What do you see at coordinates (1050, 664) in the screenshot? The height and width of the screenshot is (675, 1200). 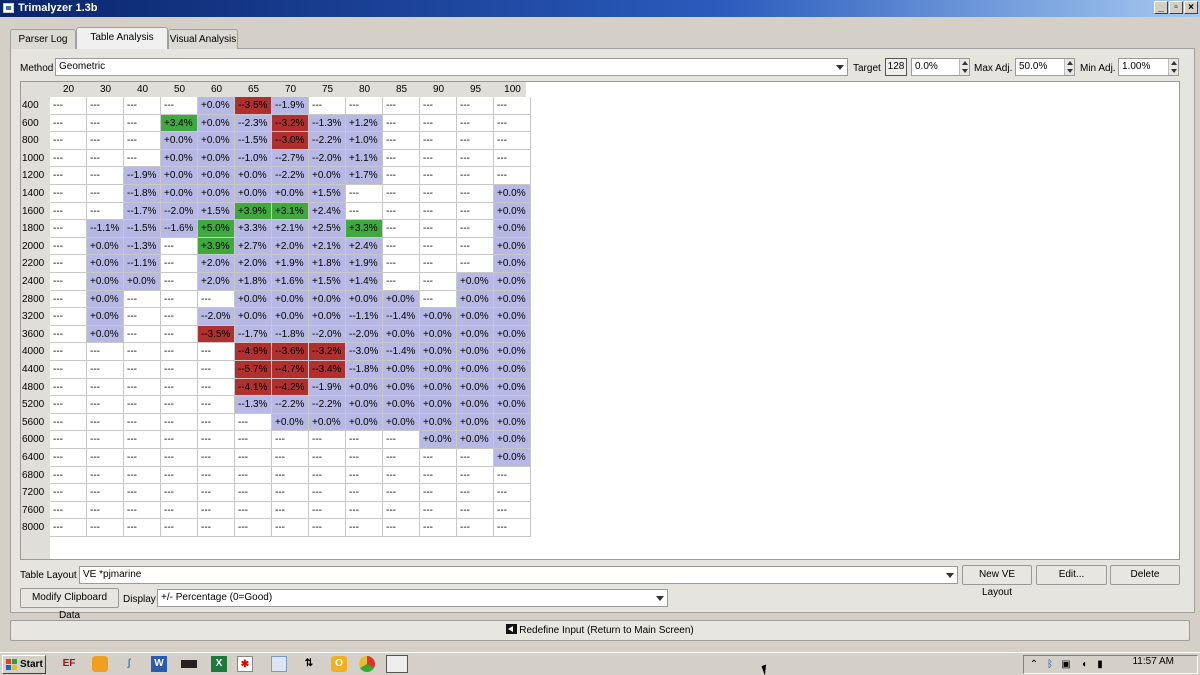 I see `bluetooth-icon: ᛒ` at bounding box center [1050, 664].